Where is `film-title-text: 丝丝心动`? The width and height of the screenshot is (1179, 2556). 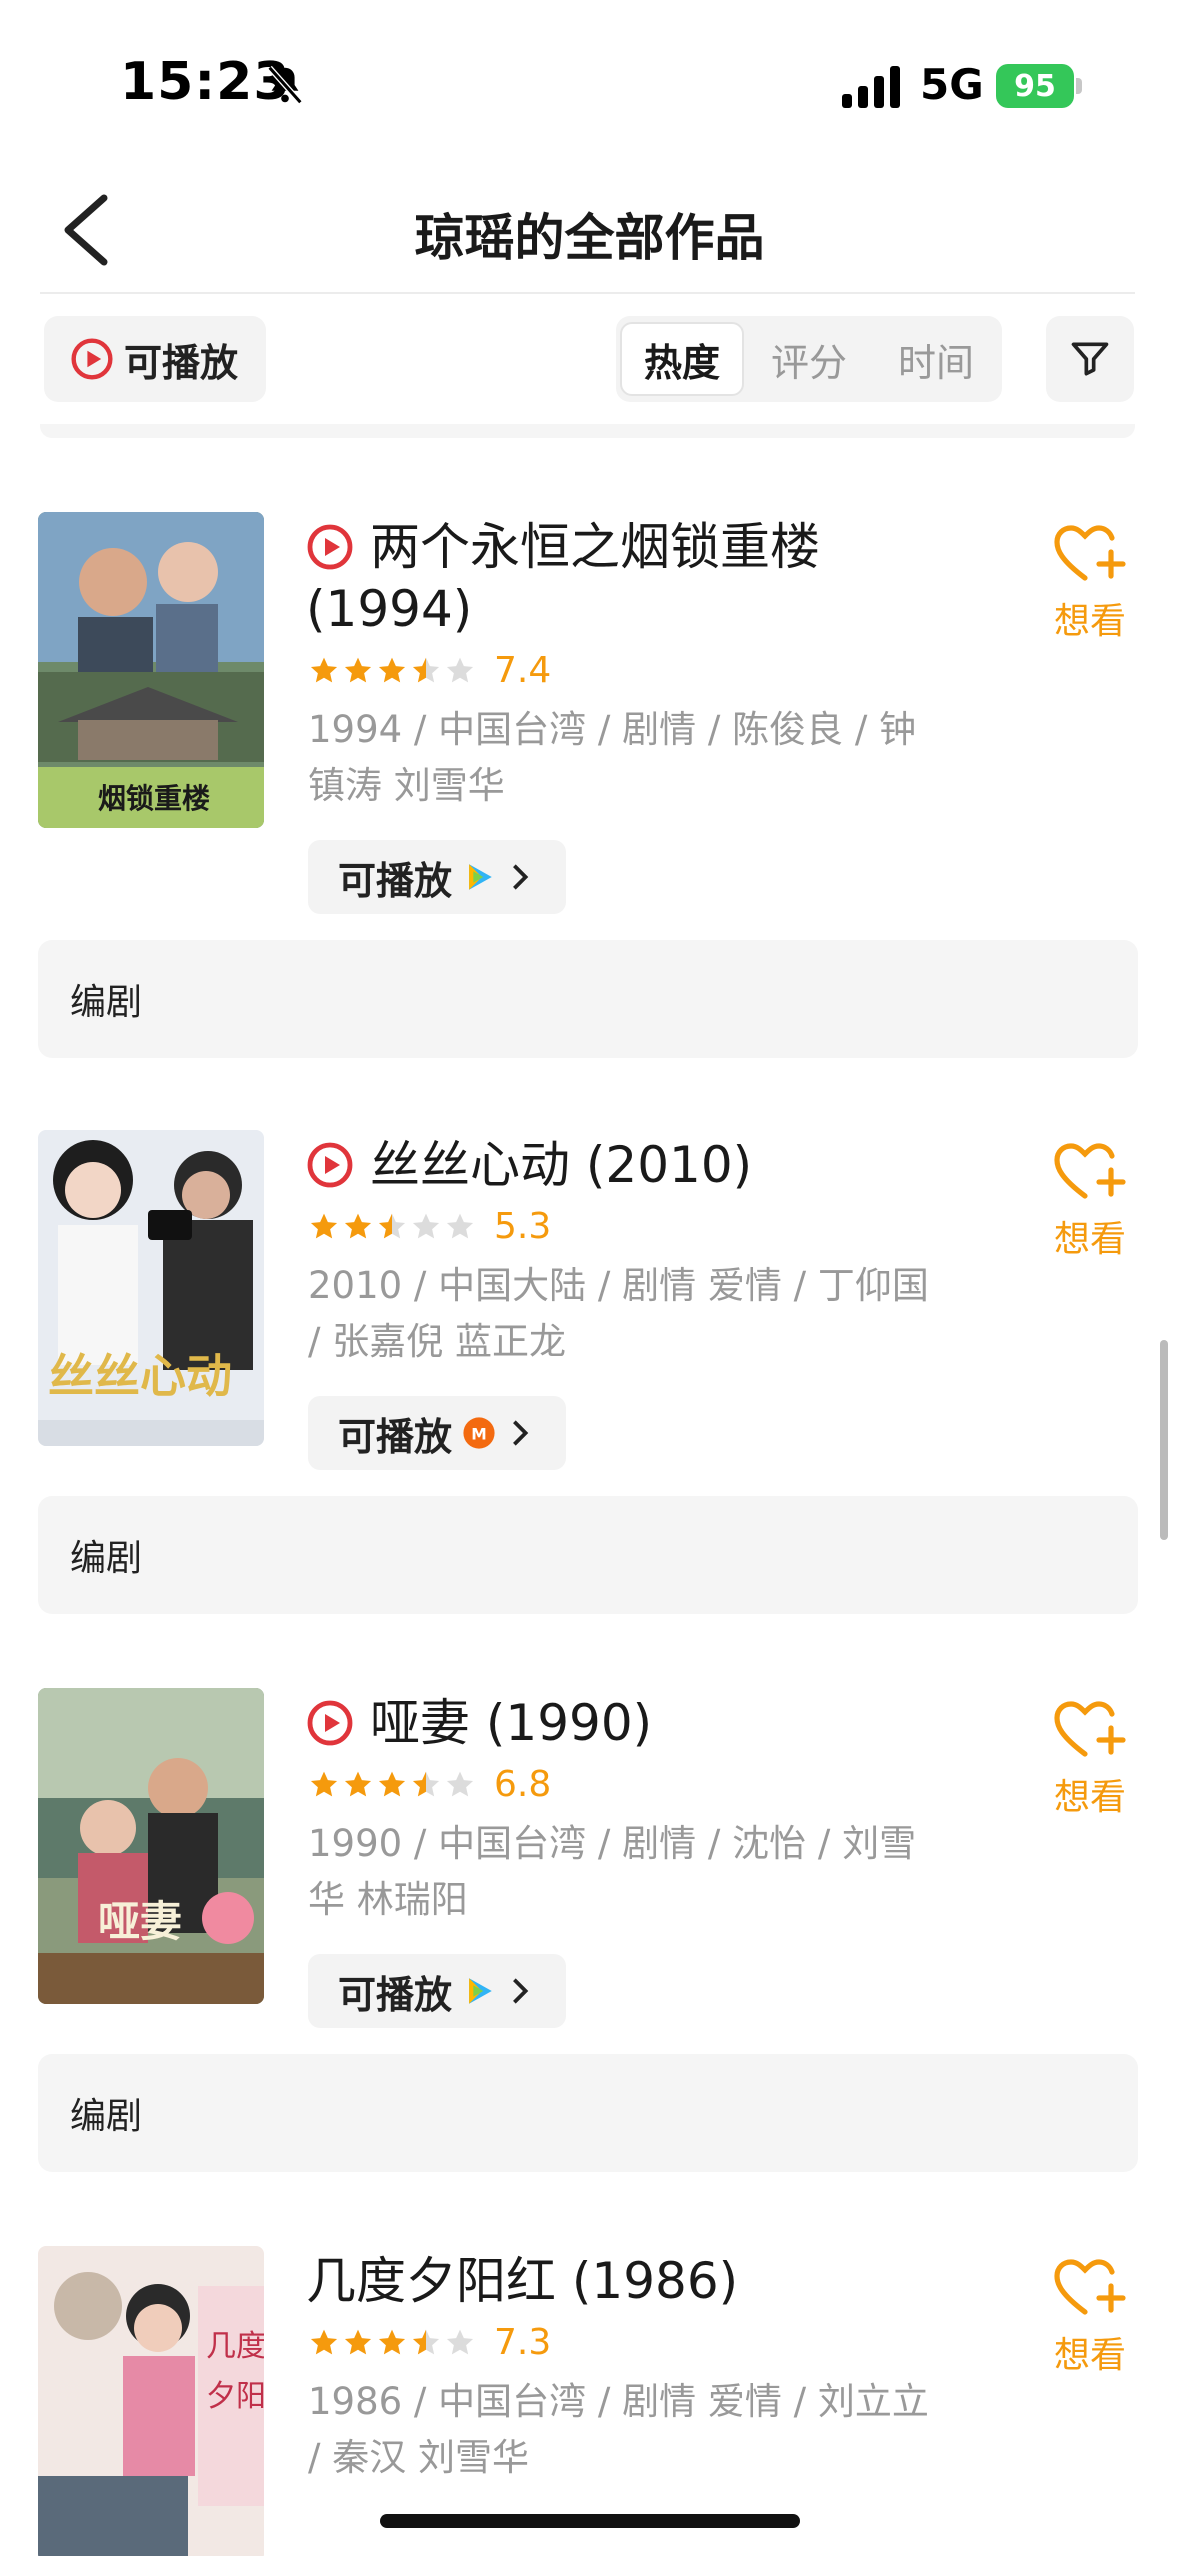 film-title-text: 丝丝心动 is located at coordinates (470, 1165).